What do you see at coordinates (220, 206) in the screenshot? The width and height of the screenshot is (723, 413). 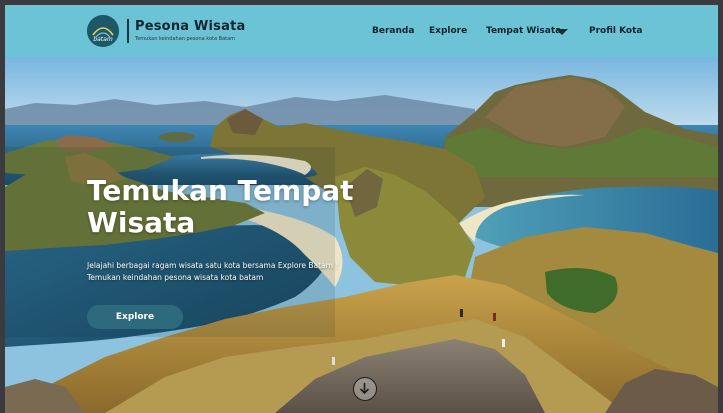 I see `hero-title: Temukan Tempat Wisata` at bounding box center [220, 206].